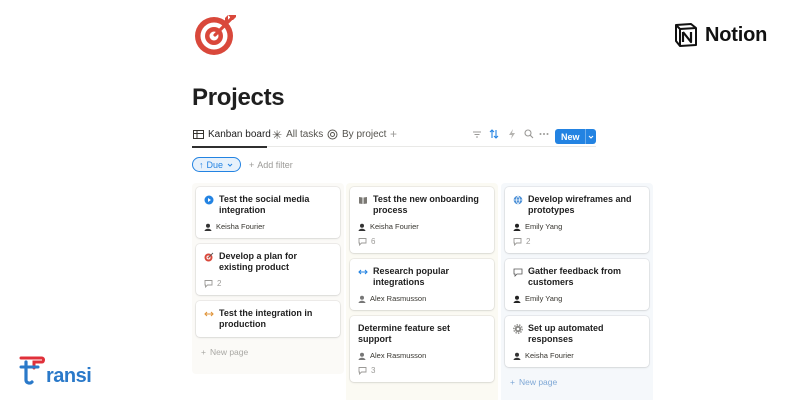  I want to click on view-tabs: Kanban board ✳ All tasks By project +, so click(394, 137).